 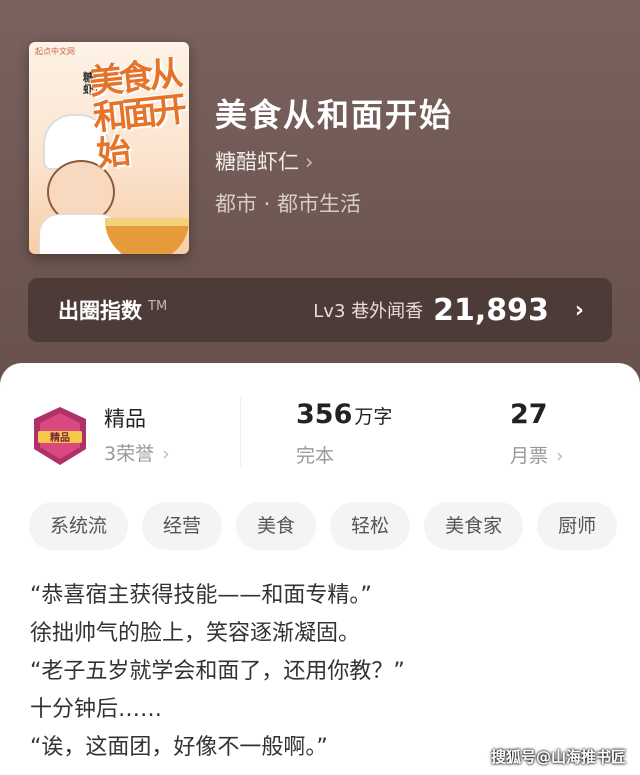 What do you see at coordinates (577, 526) in the screenshot?
I see `tag-chip: 厨师` at bounding box center [577, 526].